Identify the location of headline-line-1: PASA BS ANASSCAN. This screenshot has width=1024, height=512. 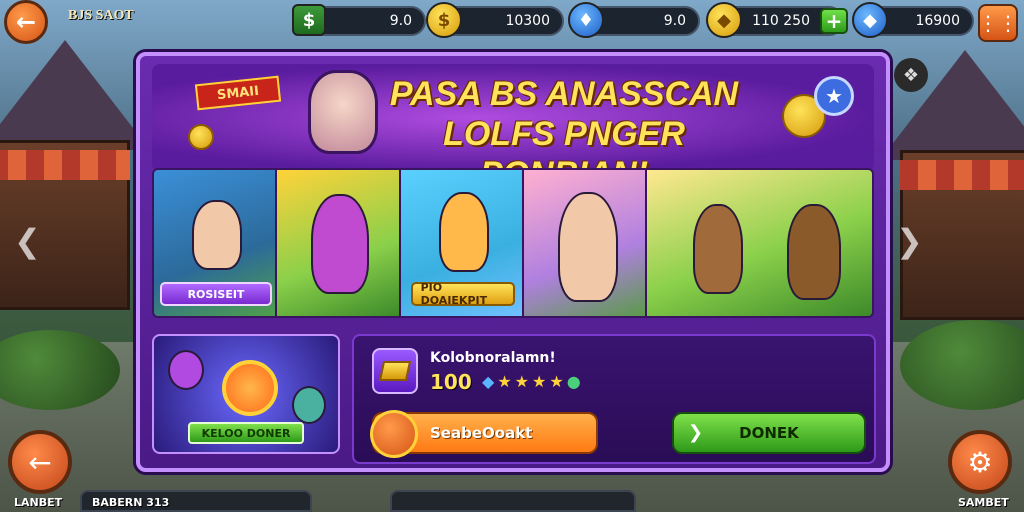
(564, 94).